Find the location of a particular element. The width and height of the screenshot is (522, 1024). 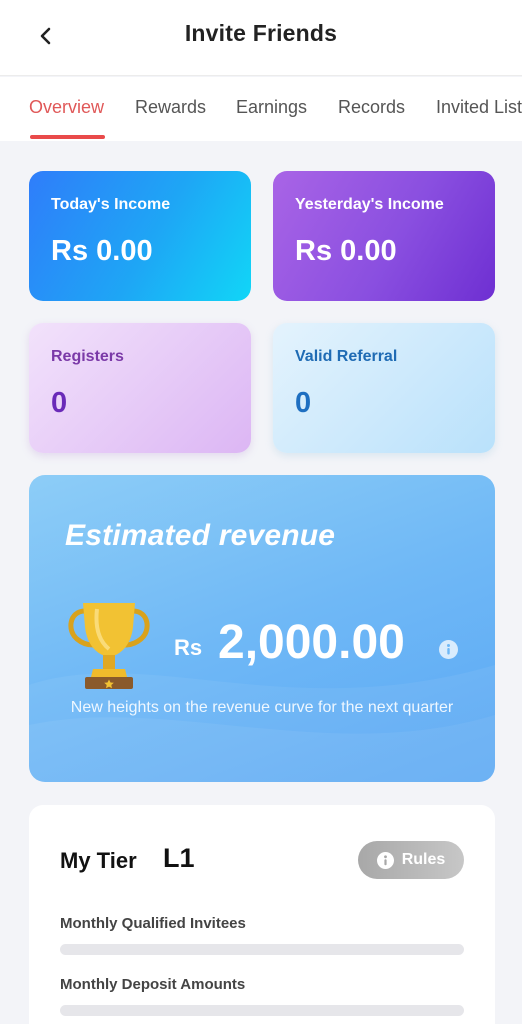

qualified-invitees-progress is located at coordinates (262, 949).